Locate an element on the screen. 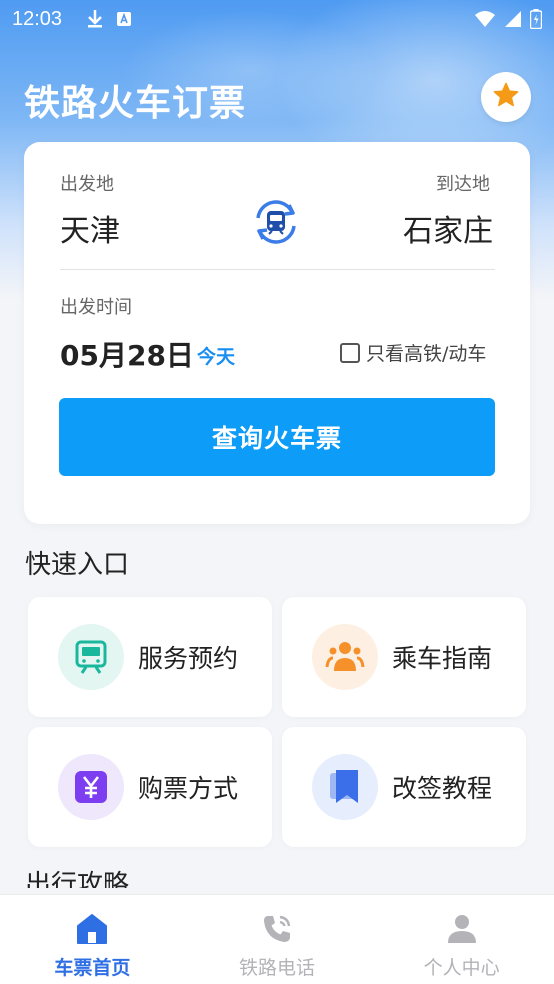 The image size is (554, 984). tile-label: 服务预约 is located at coordinates (188, 658).